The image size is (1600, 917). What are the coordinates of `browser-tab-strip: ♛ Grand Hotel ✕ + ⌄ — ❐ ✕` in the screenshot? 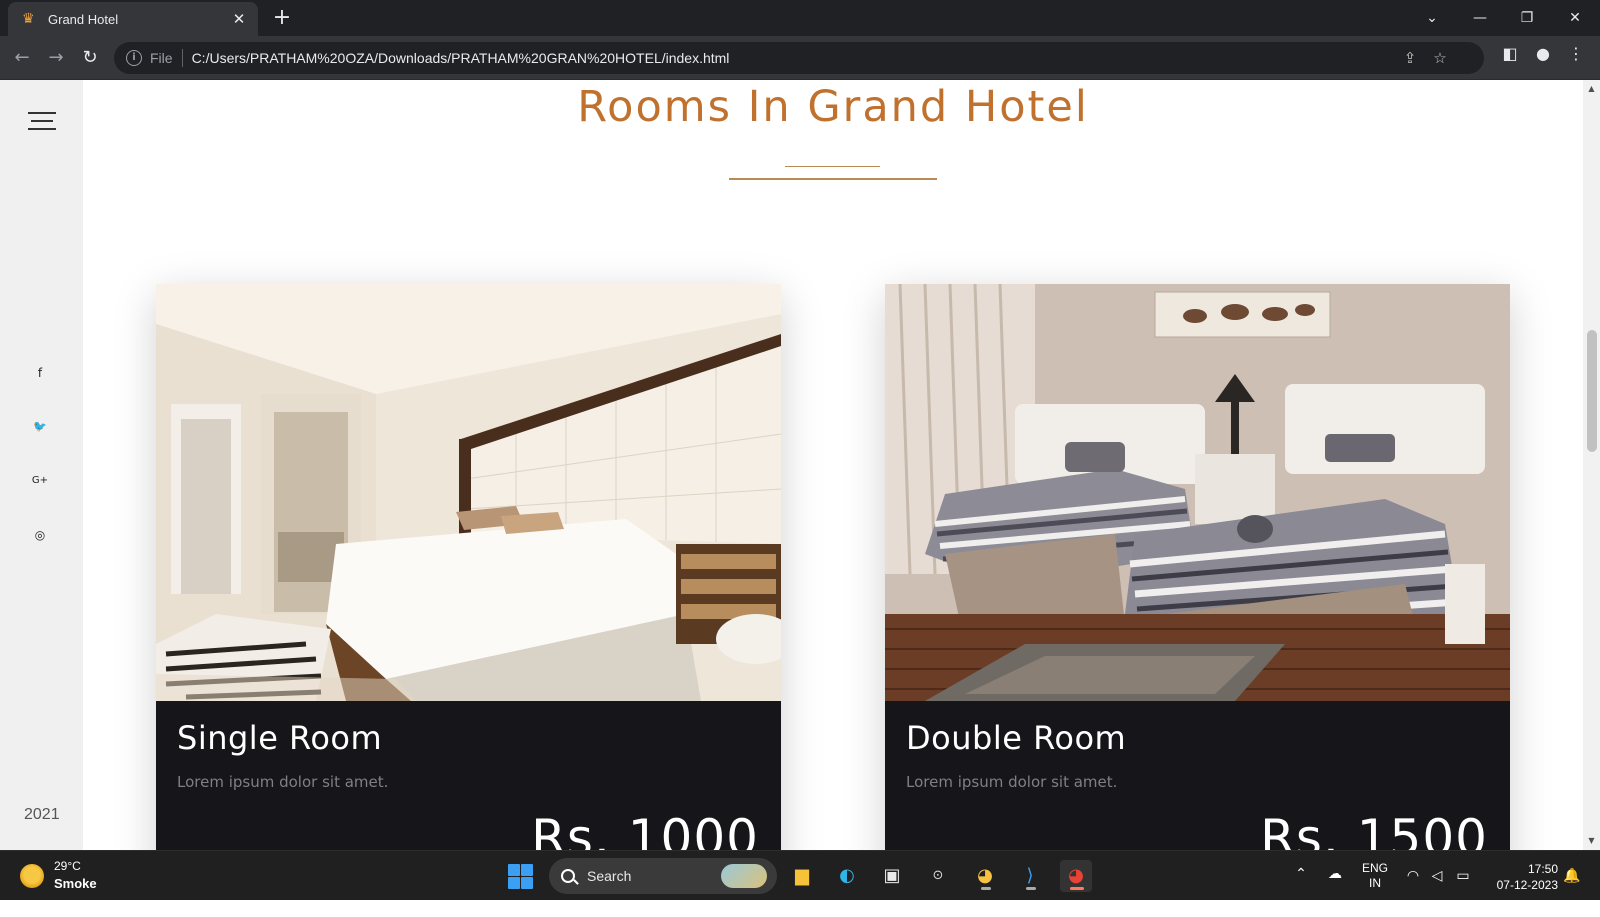 It's located at (800, 18).